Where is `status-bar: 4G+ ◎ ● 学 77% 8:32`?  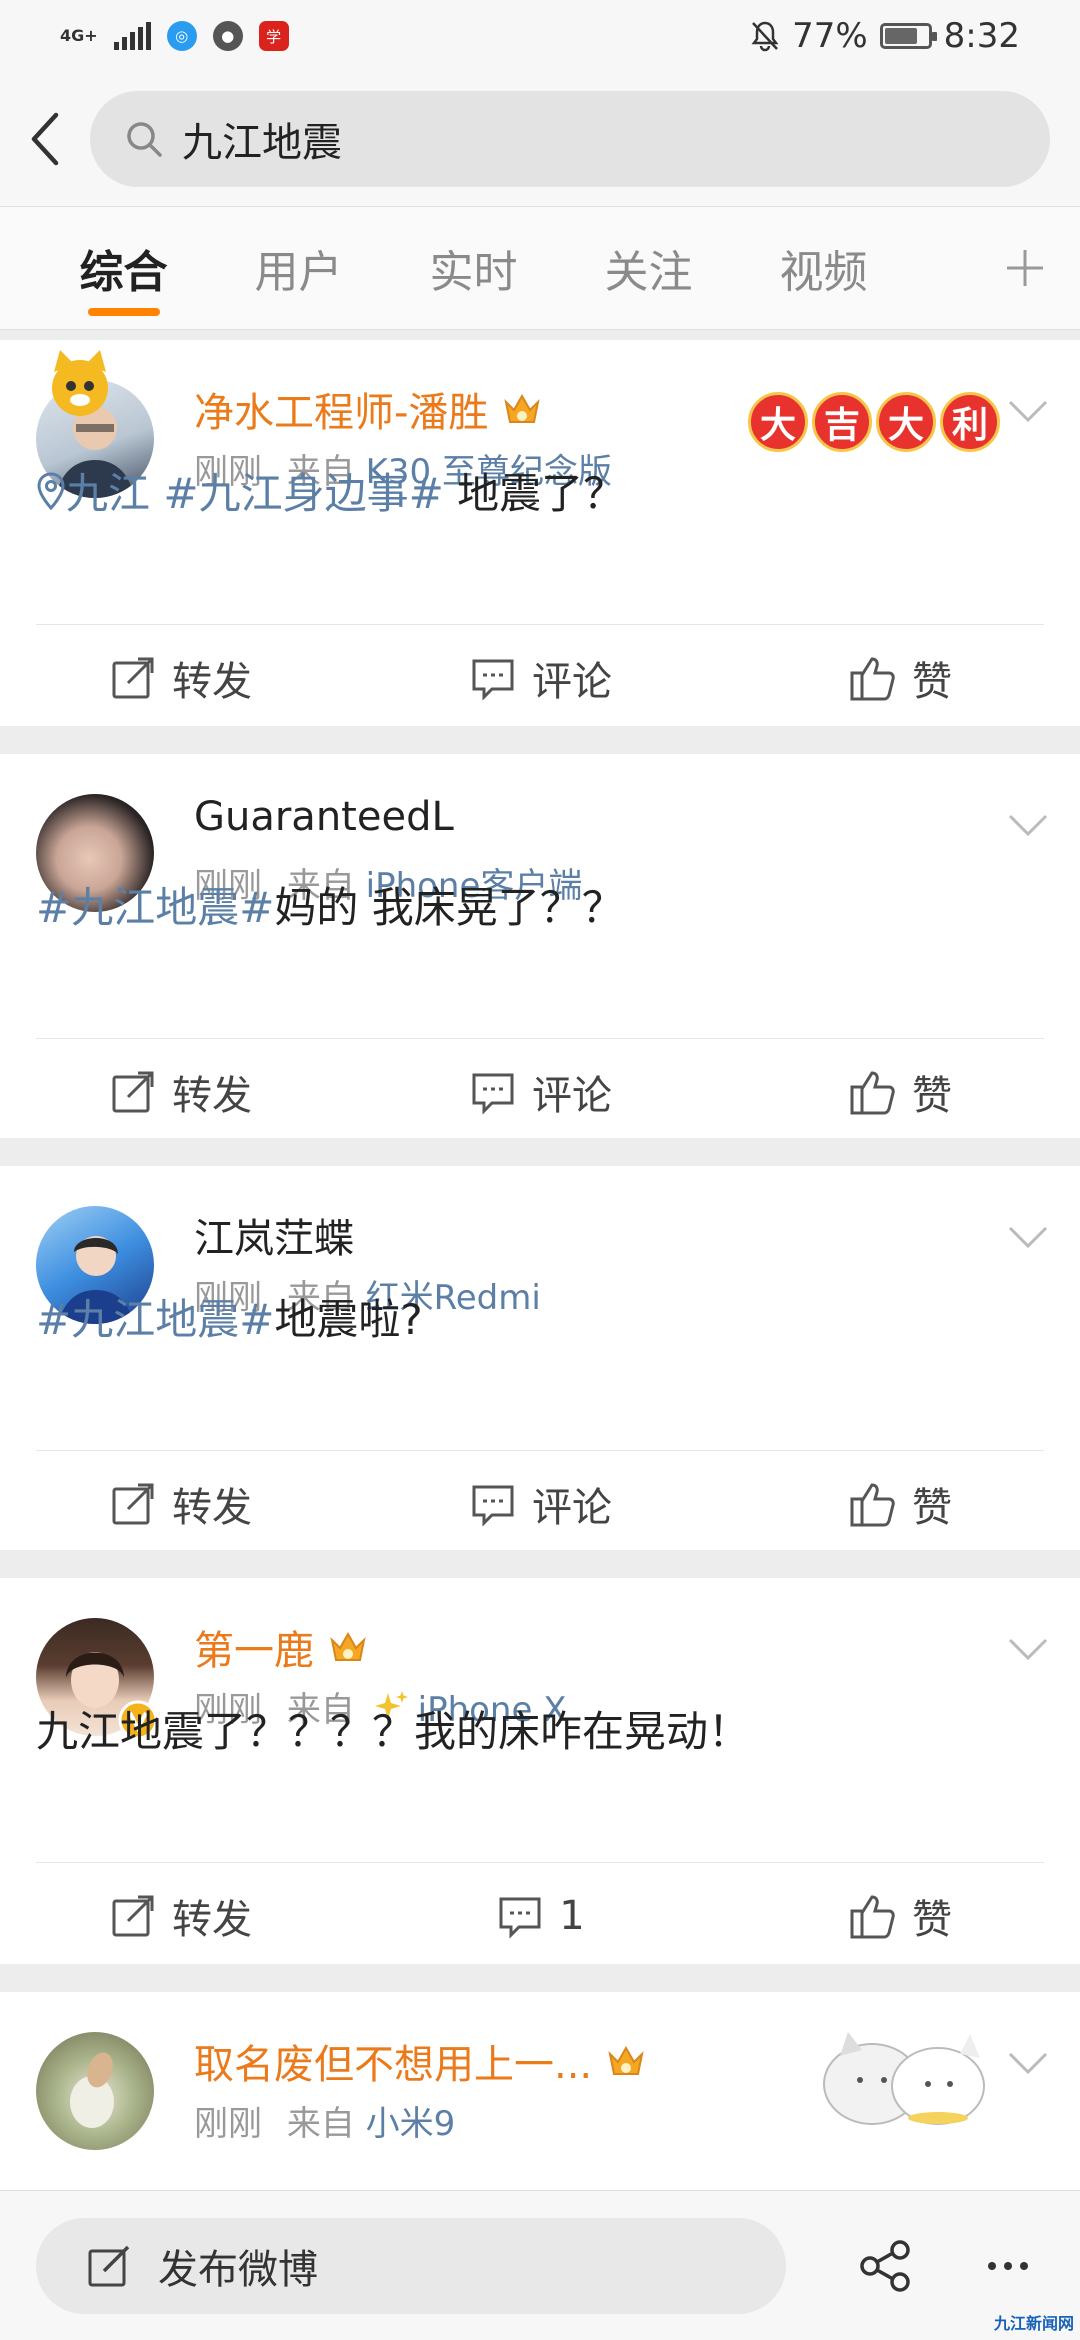
status-bar: 4G+ ◎ ● 学 77% 8:32 is located at coordinates (540, 36).